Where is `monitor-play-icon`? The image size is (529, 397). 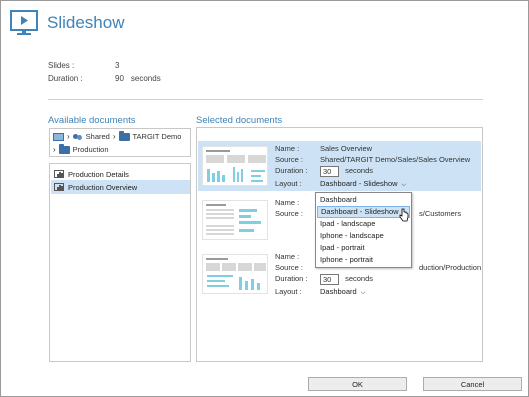
monitor-play-icon is located at coordinates (24, 22).